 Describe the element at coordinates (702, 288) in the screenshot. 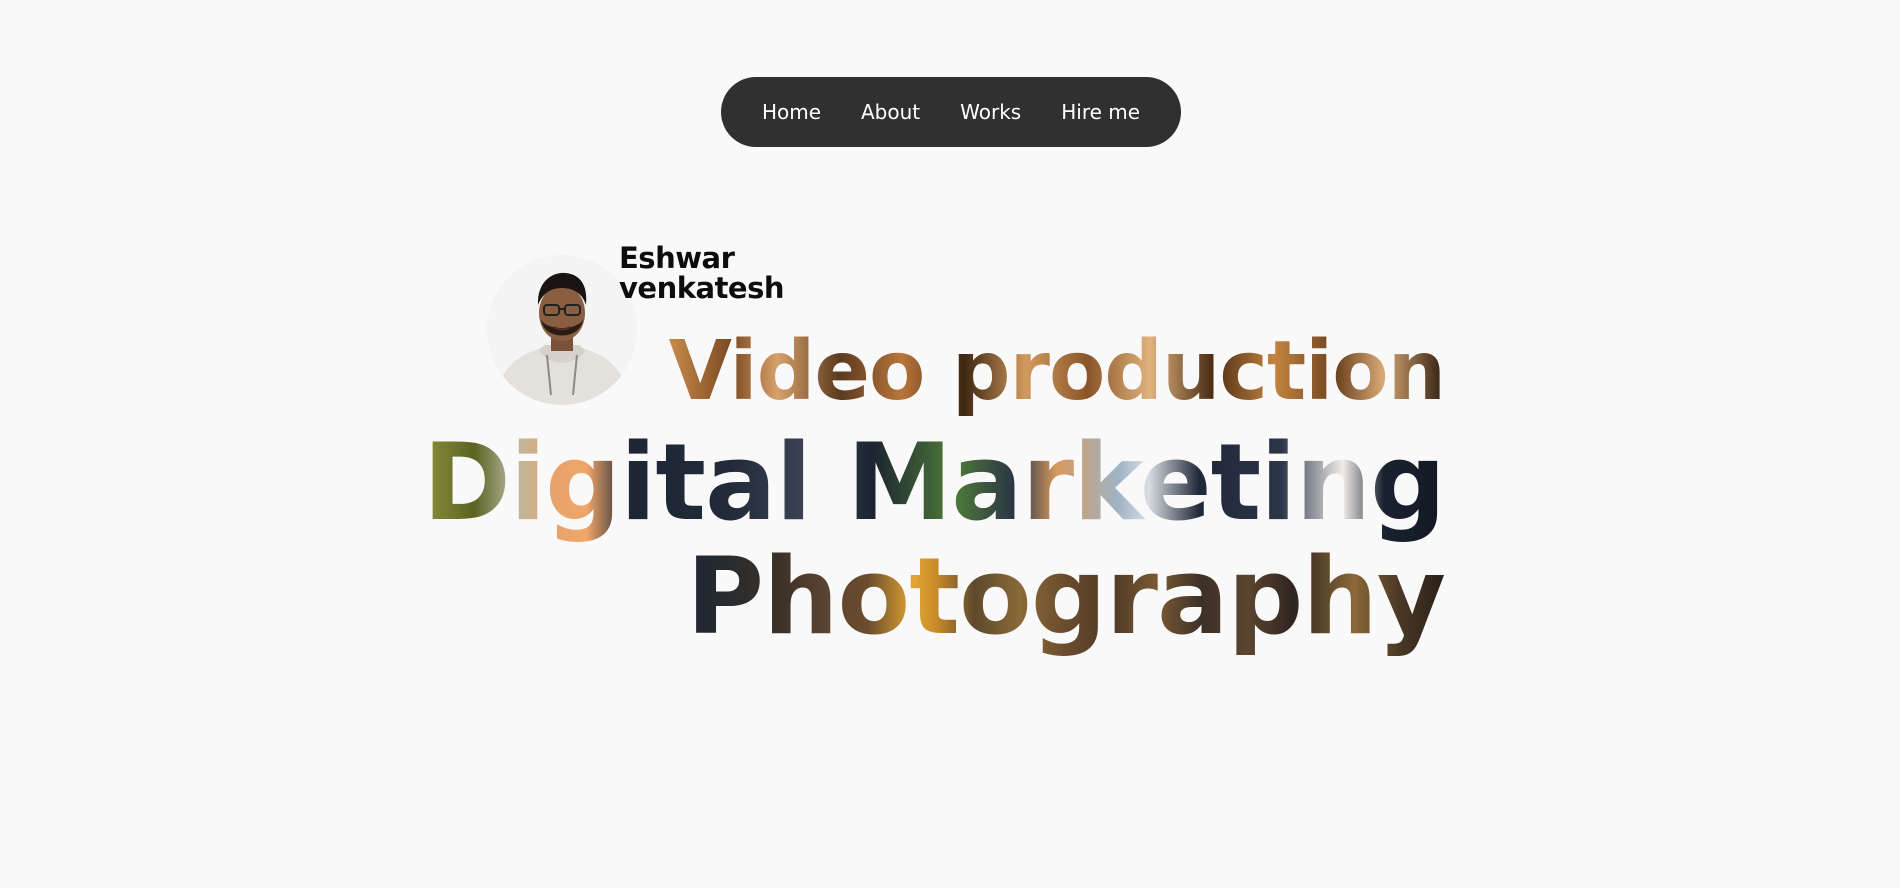

I see `last-name: venkatesh` at that location.